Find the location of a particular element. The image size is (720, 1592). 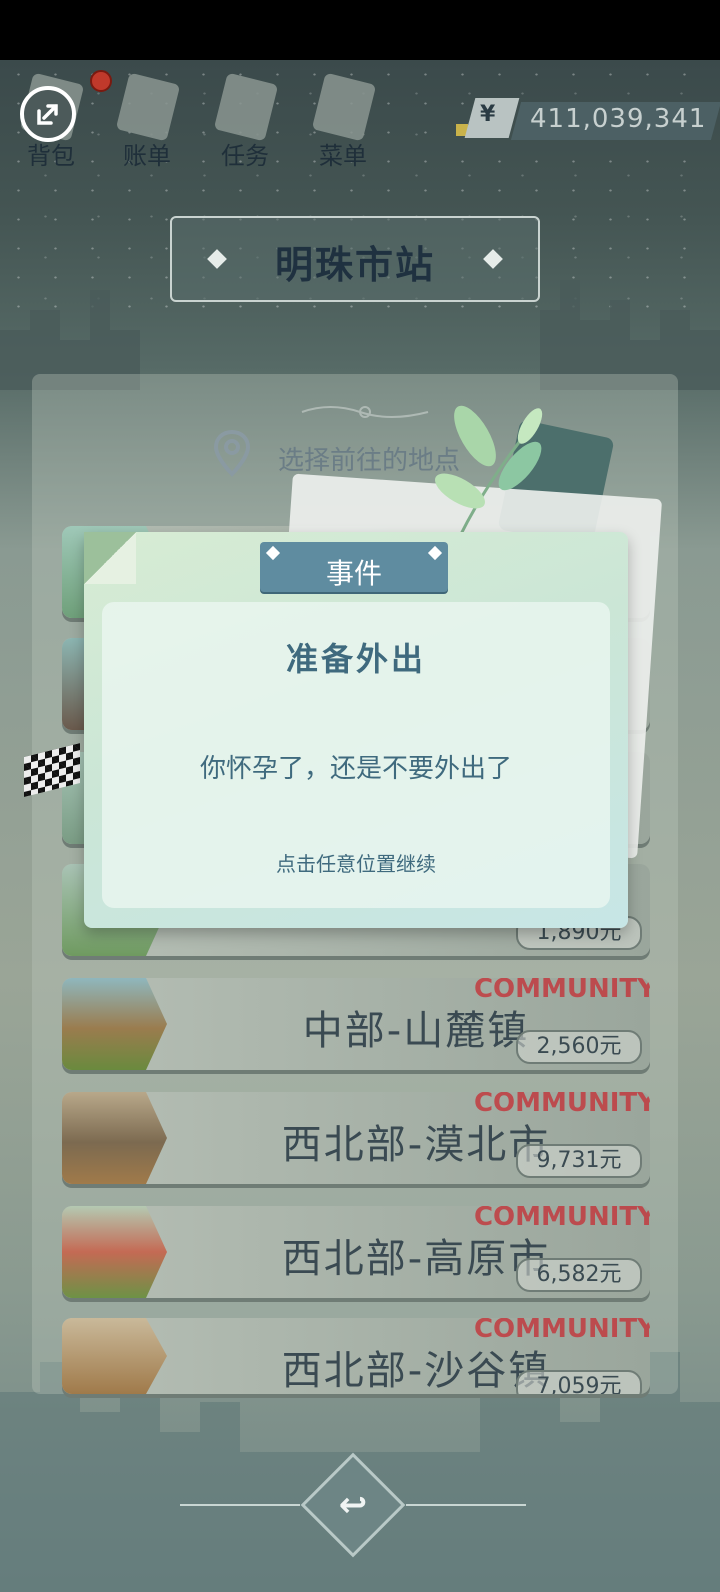

nav-task: 任务 is located at coordinates (245, 120).